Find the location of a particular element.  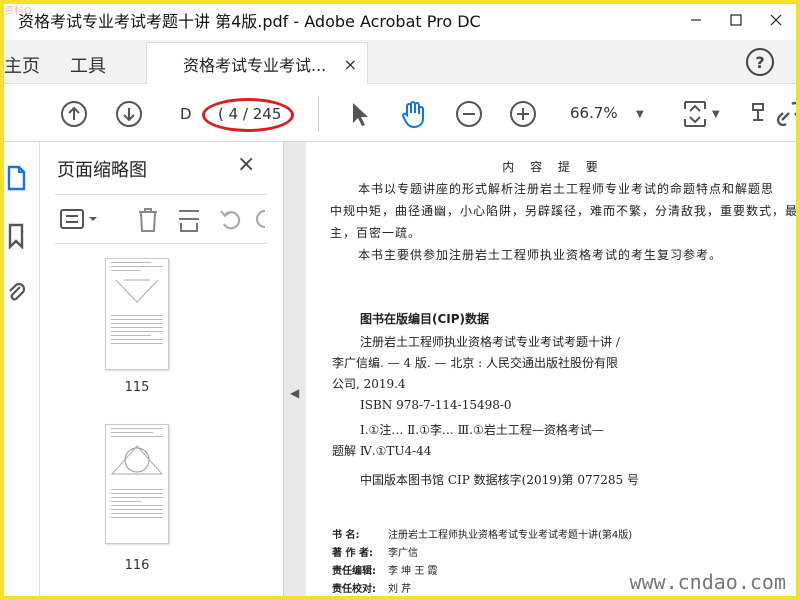

cip-line: 注册岩土工程师执业资格考试专业考试考题十讲 / is located at coordinates (490, 342).